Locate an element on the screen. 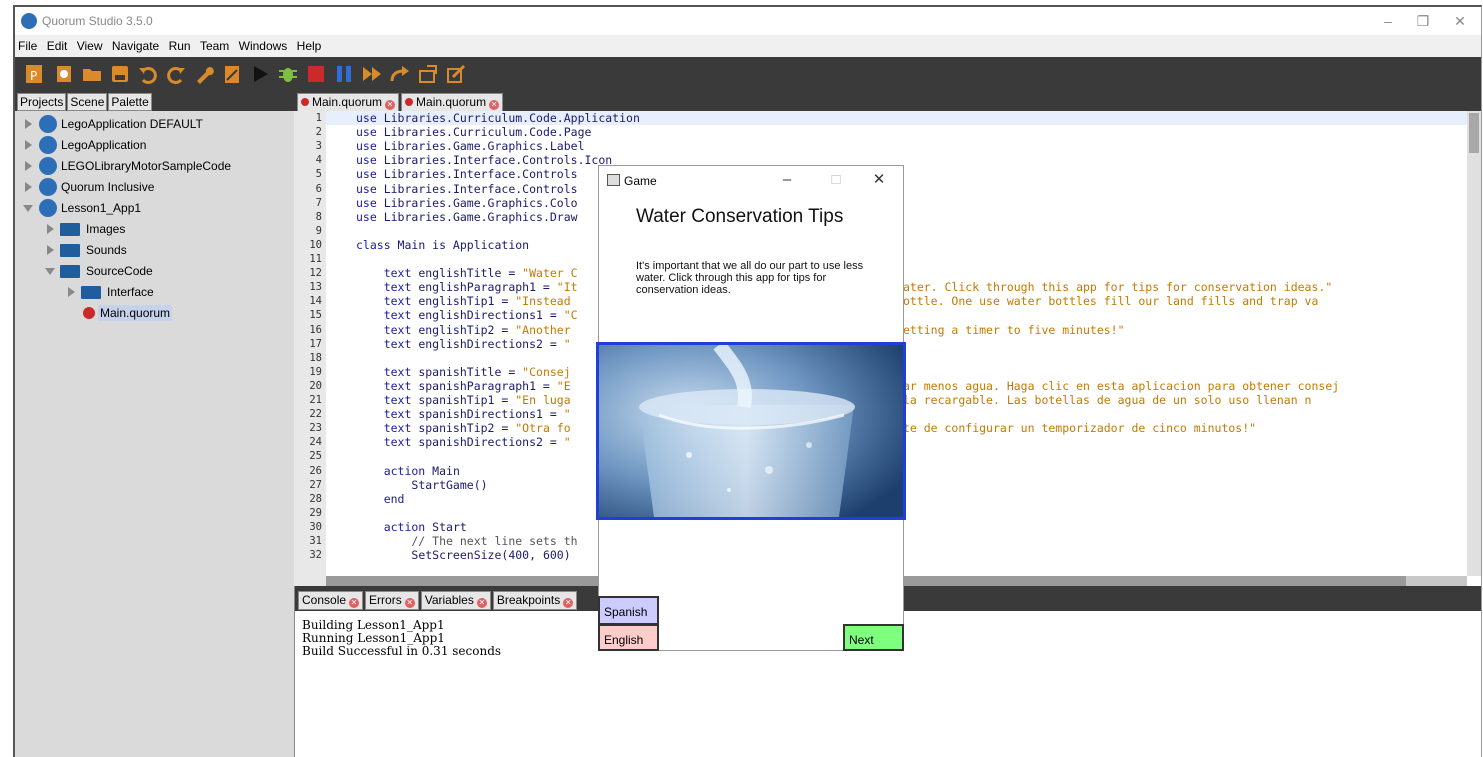 This screenshot has height=757, width=1483. redo-icon is located at coordinates (176, 74).